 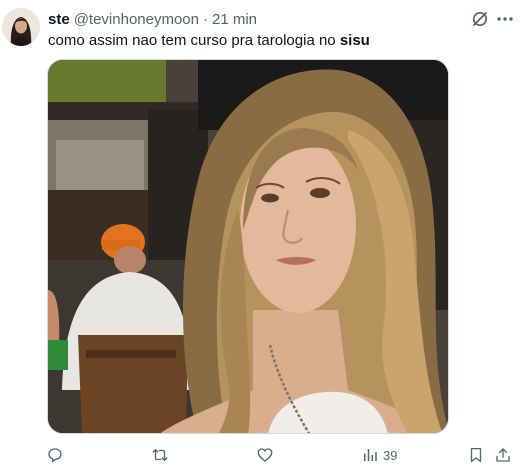 I want to click on views-count: 39, so click(x=390, y=455).